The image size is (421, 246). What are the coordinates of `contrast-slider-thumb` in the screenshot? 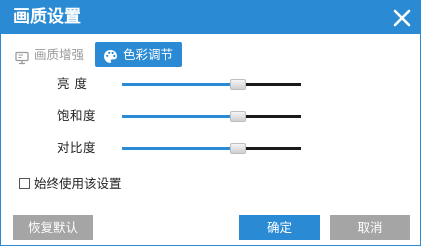 It's located at (238, 148).